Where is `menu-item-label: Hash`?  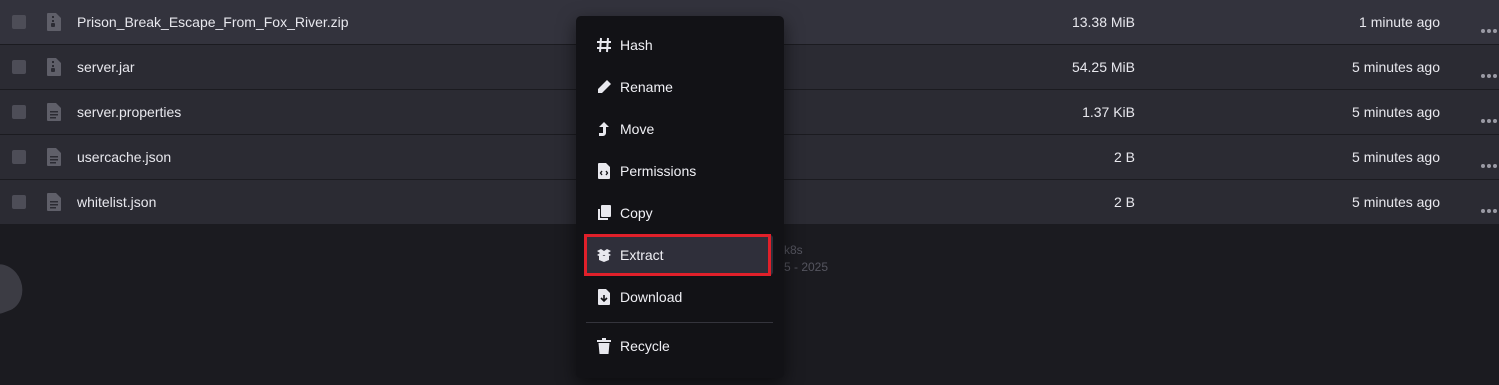
menu-item-label: Hash is located at coordinates (636, 45).